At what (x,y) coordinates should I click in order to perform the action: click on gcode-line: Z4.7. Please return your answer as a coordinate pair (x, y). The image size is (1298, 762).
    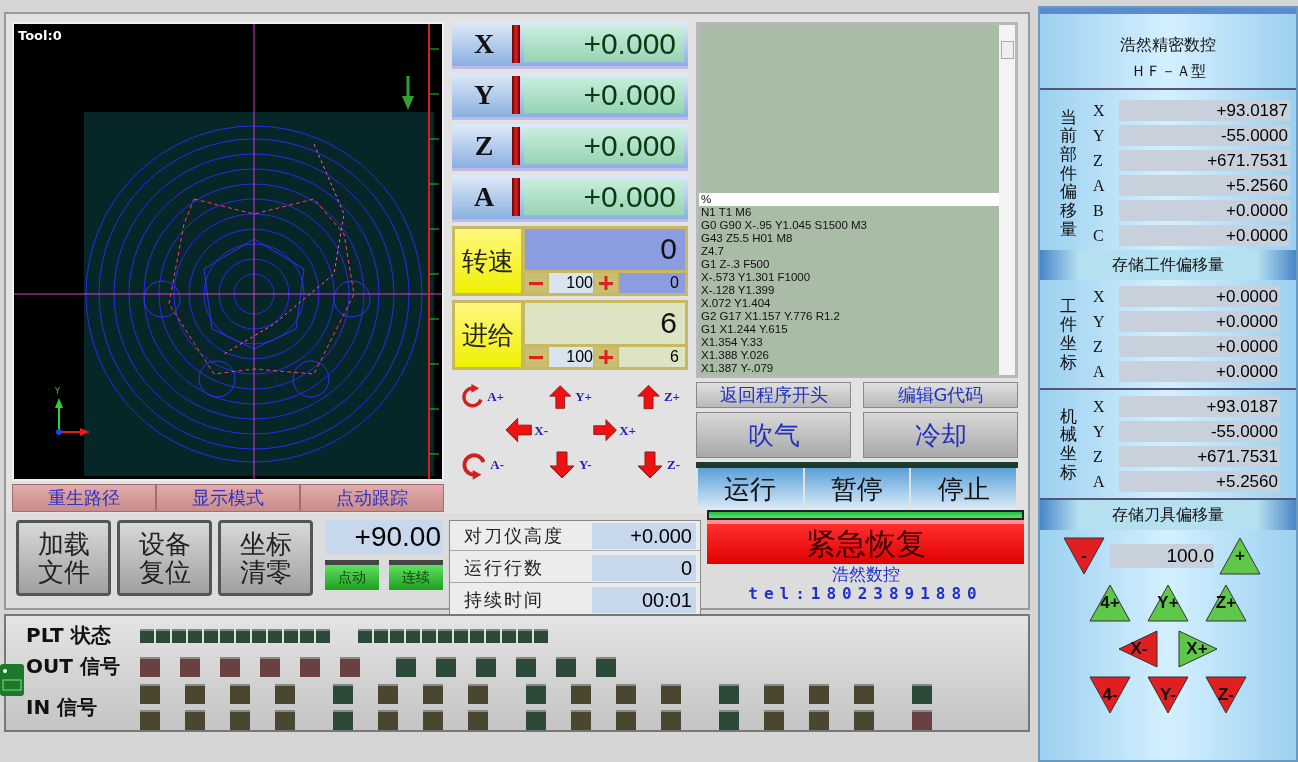
    Looking at the image, I should click on (849, 251).